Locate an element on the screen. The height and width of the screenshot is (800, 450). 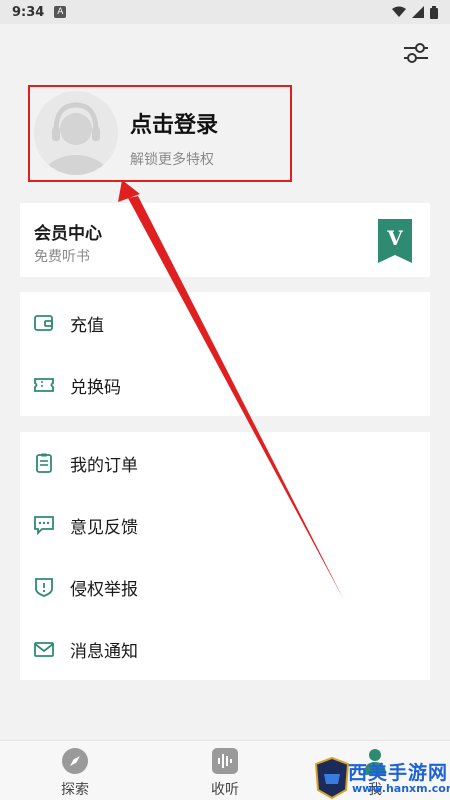
watermark-text: 西美手游网 is located at coordinates (398, 773).